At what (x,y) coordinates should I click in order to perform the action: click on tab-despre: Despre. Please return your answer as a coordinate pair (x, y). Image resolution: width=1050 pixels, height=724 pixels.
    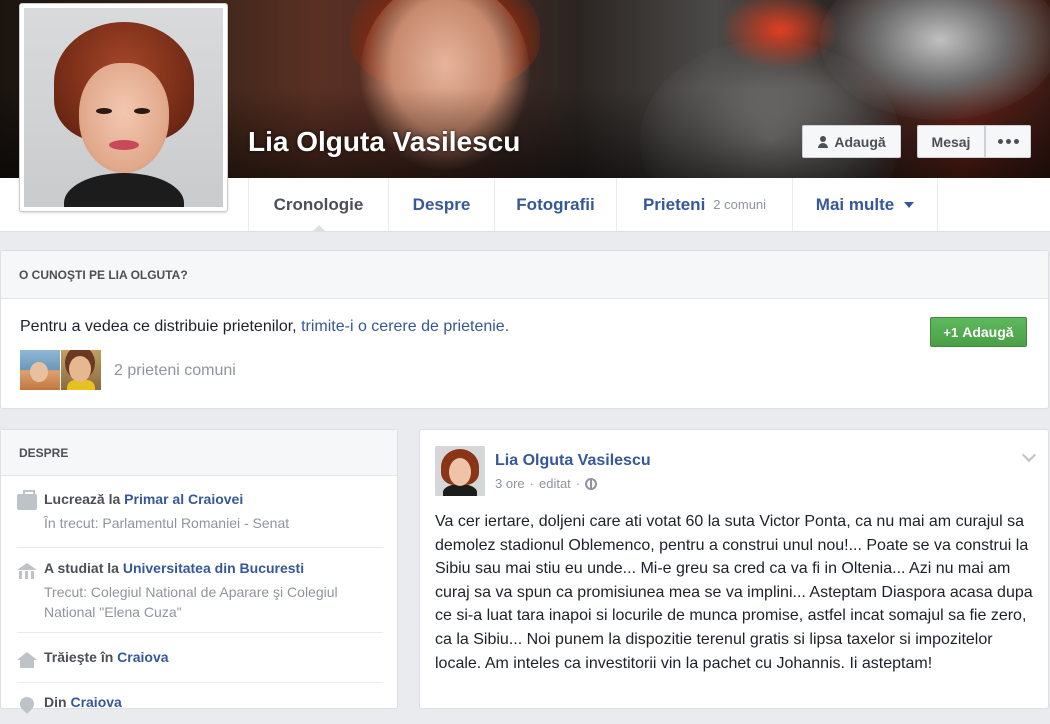
    Looking at the image, I should click on (441, 204).